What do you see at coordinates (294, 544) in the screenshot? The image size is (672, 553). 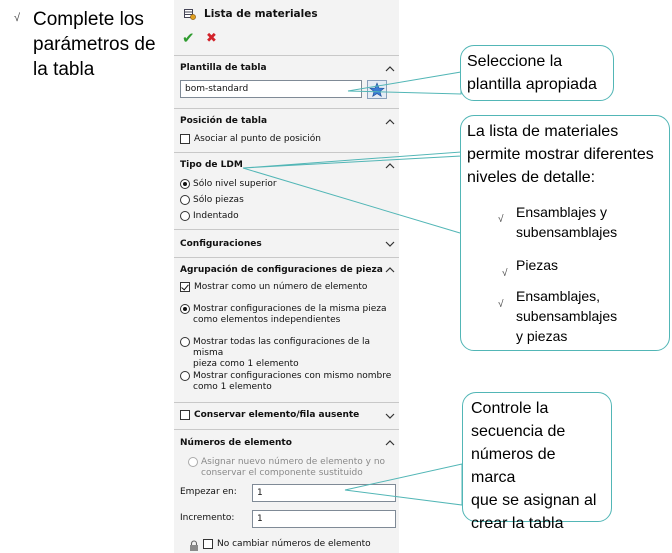 I see `checkbox-label: No cambiar números de elemento` at bounding box center [294, 544].